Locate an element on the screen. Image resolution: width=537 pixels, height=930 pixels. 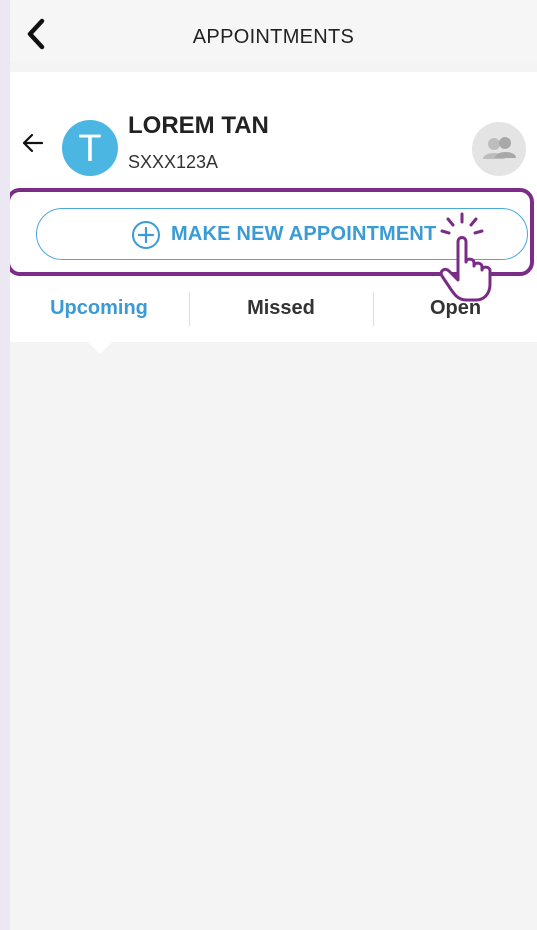
avatar-initial: T is located at coordinates (90, 149).